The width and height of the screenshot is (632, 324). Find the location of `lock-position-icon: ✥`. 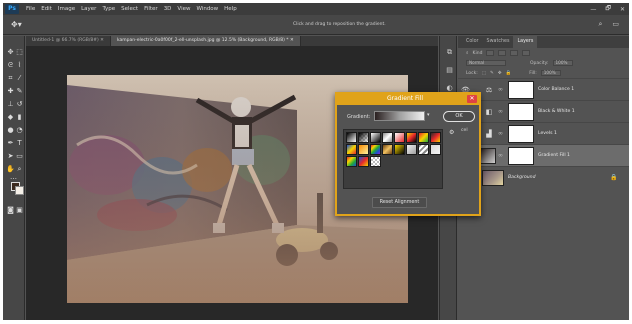

lock-position-icon: ✥ is located at coordinates (500, 73).